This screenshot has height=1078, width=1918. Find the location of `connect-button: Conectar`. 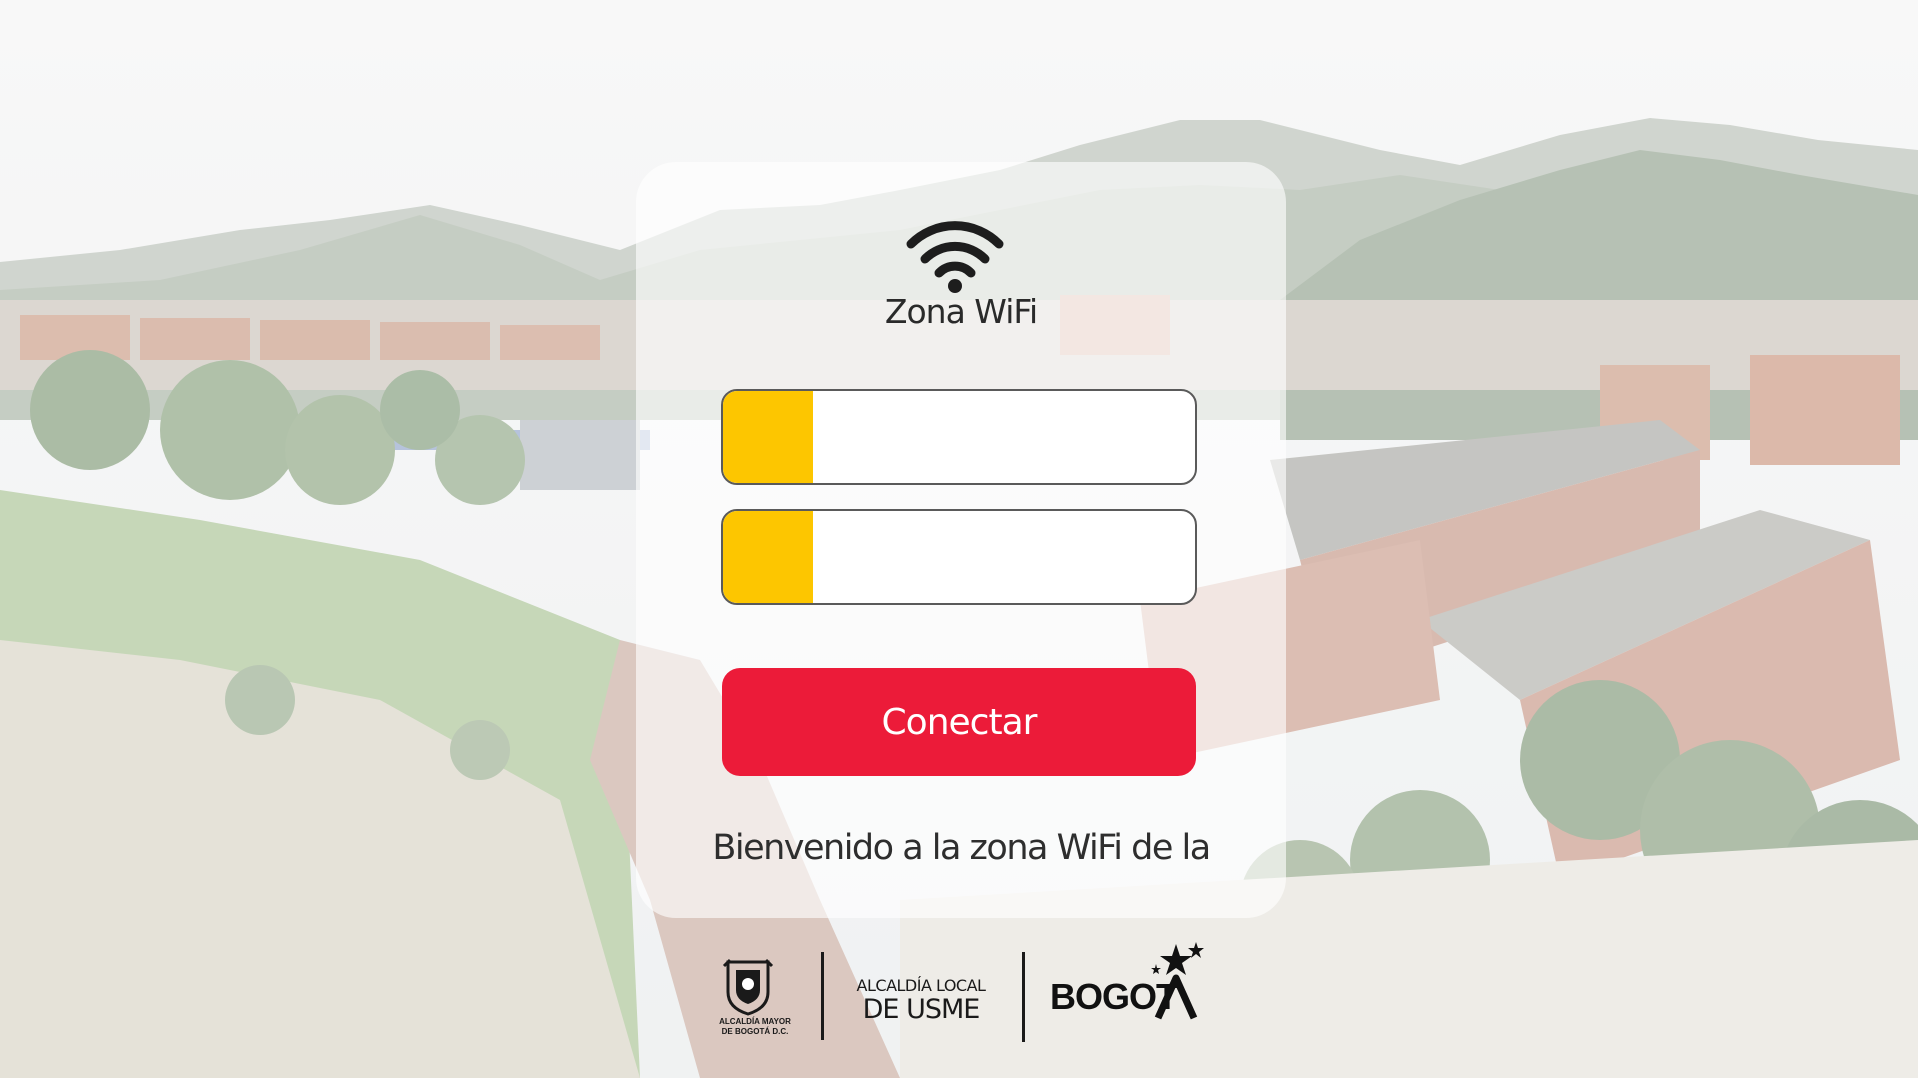

connect-button: Conectar is located at coordinates (959, 722).